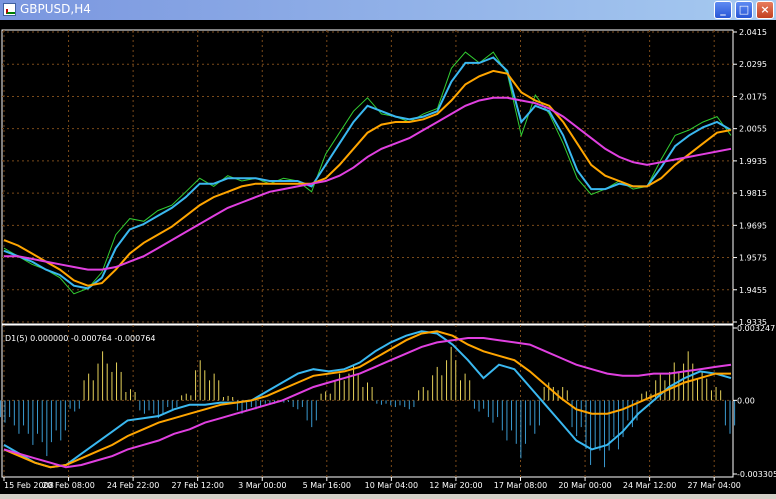 This screenshot has height=499, width=776. I want to click on x-tick-label: 20 Mar 00:00, so click(584, 485).